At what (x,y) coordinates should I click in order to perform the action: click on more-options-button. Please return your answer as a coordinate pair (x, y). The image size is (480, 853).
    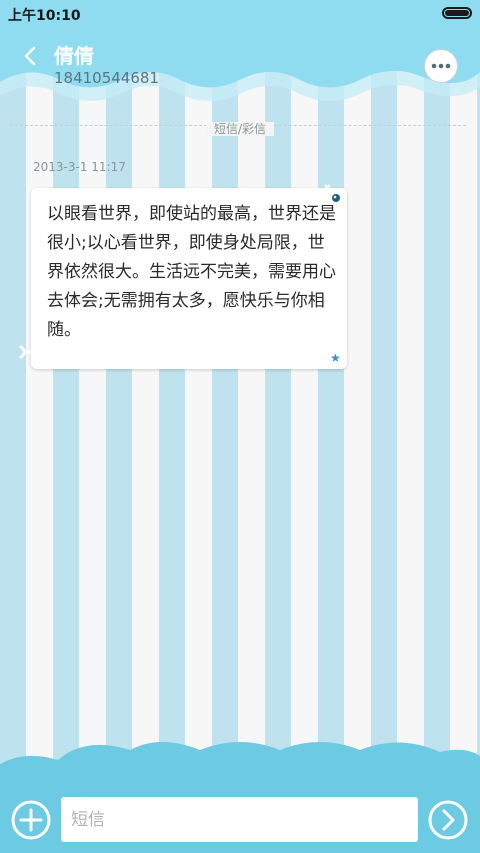
    Looking at the image, I should click on (441, 66).